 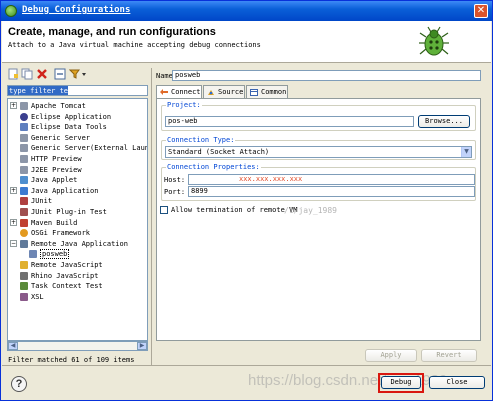 I want to click on tree-item: + Maven Build, so click(x=78, y=223).